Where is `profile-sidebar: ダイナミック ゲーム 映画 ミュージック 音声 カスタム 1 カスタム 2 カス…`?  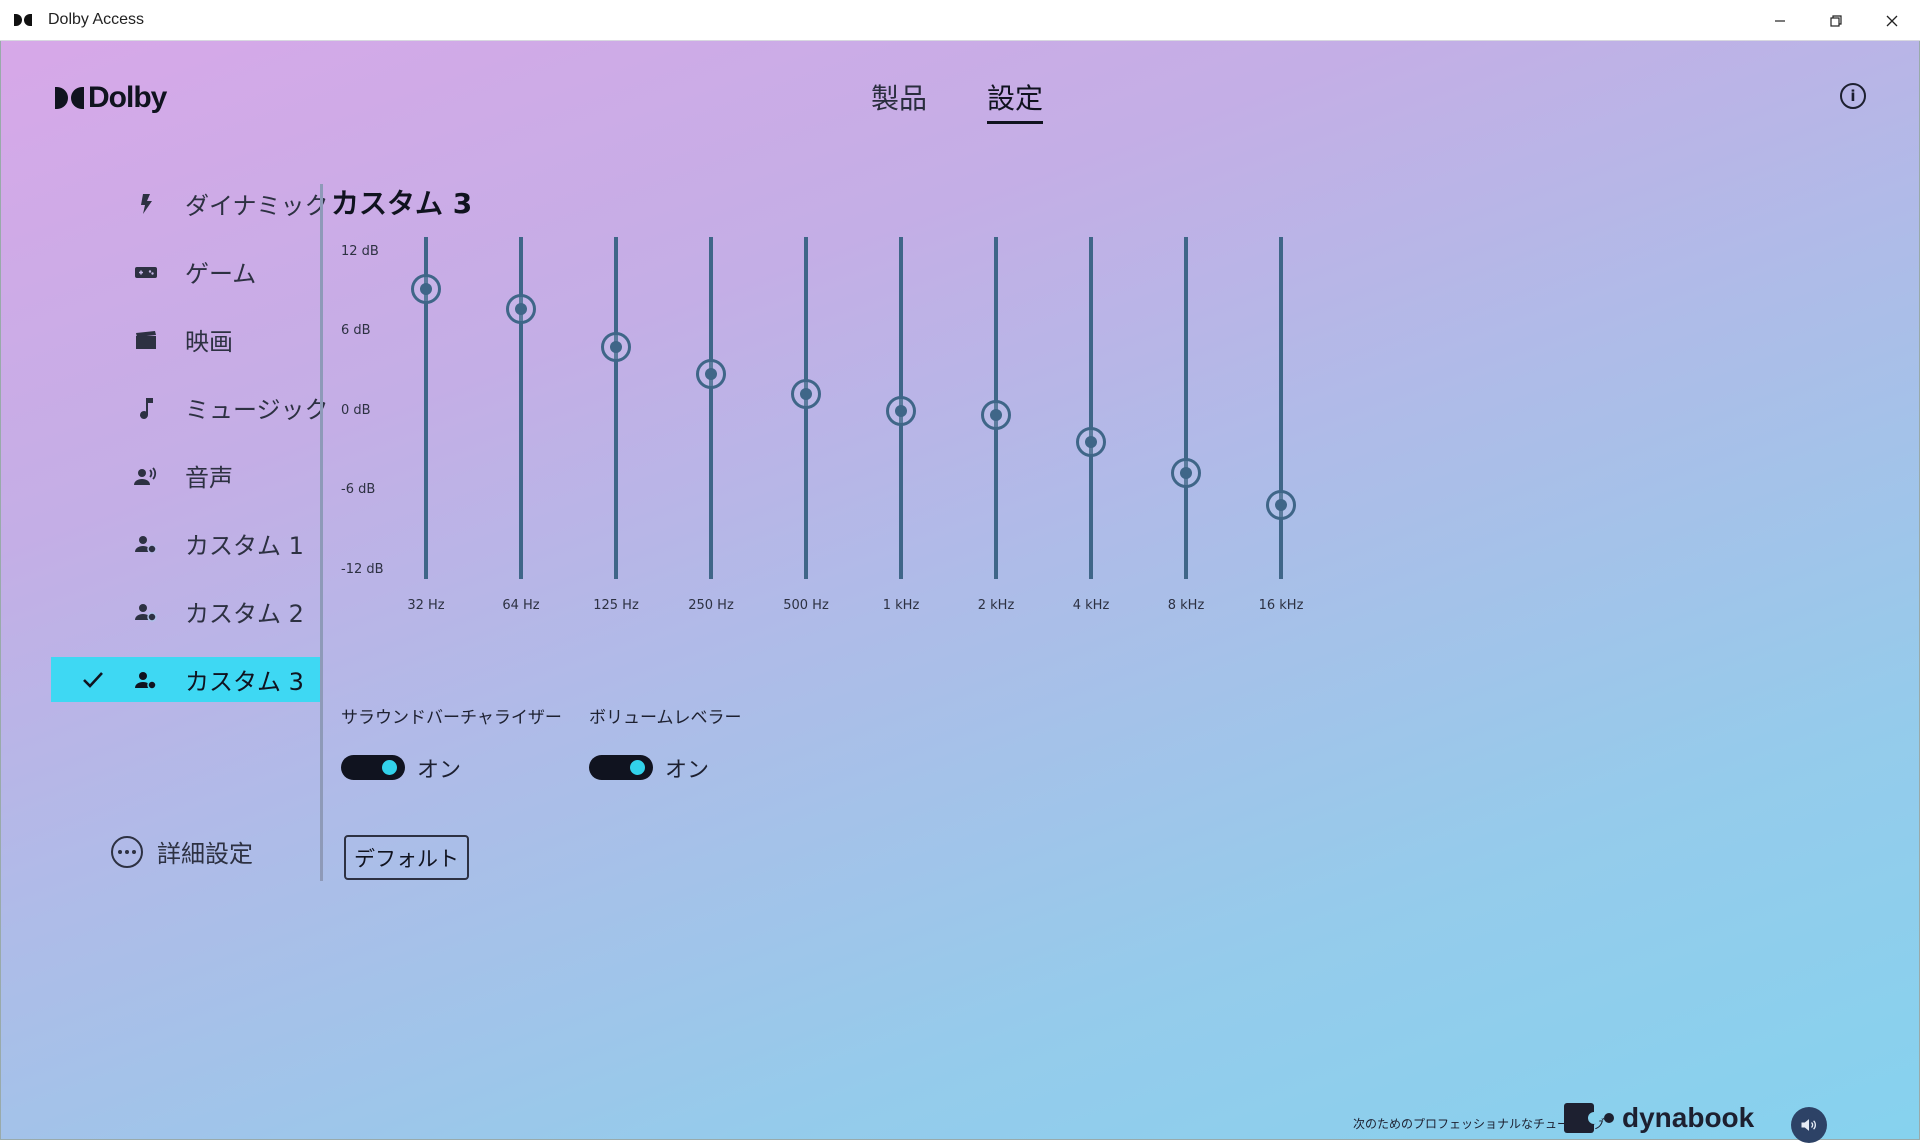
profile-sidebar: ダイナミック ゲーム 映画 ミュージック 音声 カスタム 1 カスタム 2 カス… is located at coordinates (190, 453).